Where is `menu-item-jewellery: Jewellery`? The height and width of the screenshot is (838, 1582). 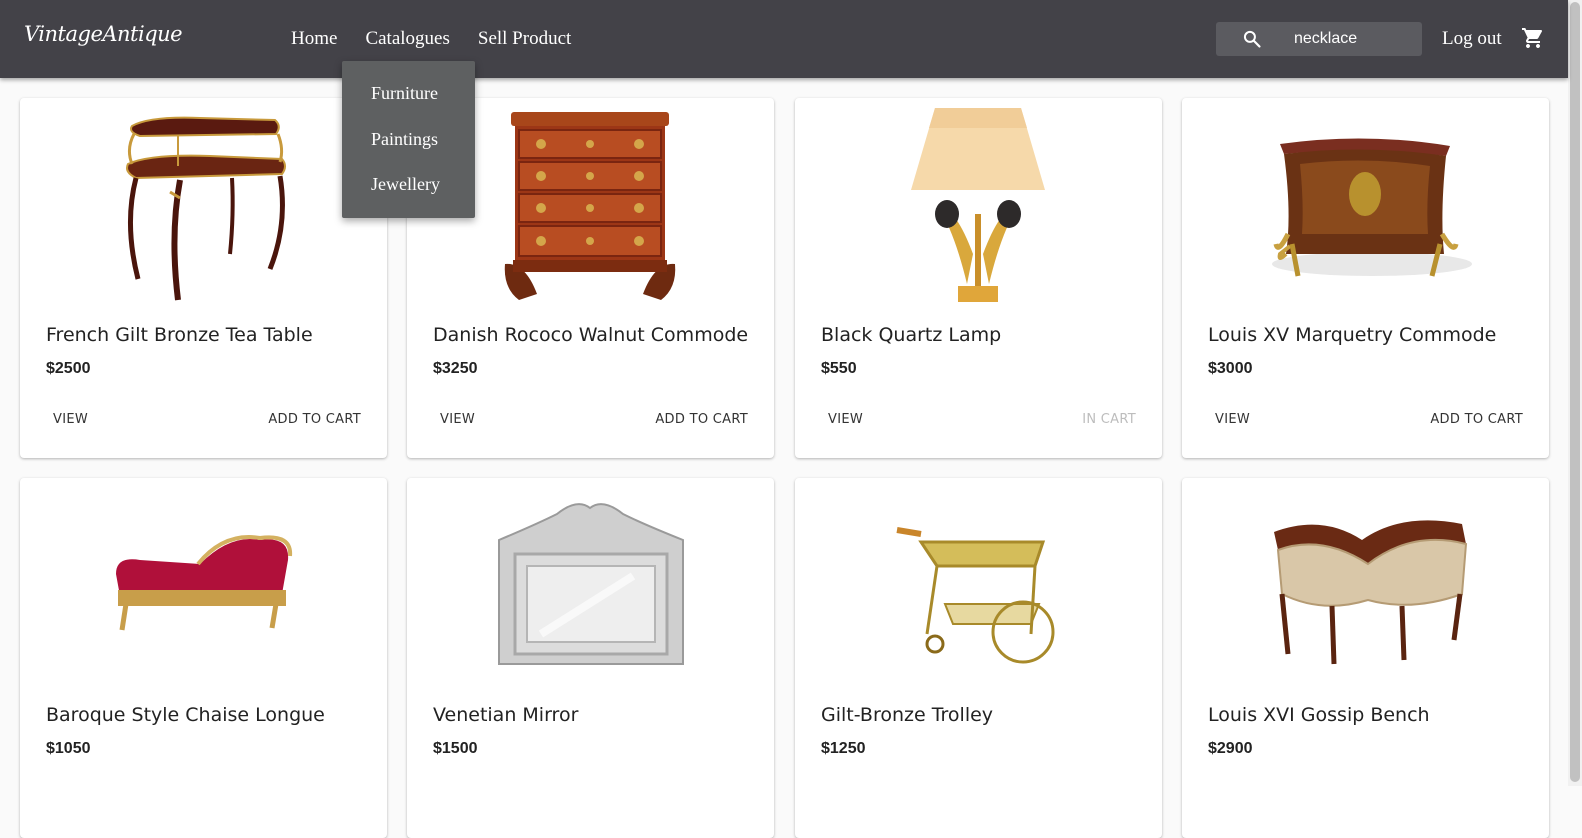 menu-item-jewellery: Jewellery is located at coordinates (405, 184).